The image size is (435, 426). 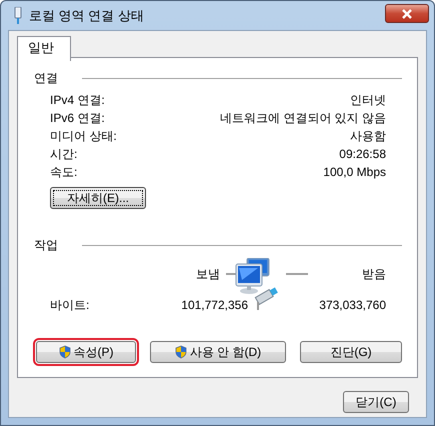 What do you see at coordinates (46, 78) in the screenshot?
I see `section-heading: 연결` at bounding box center [46, 78].